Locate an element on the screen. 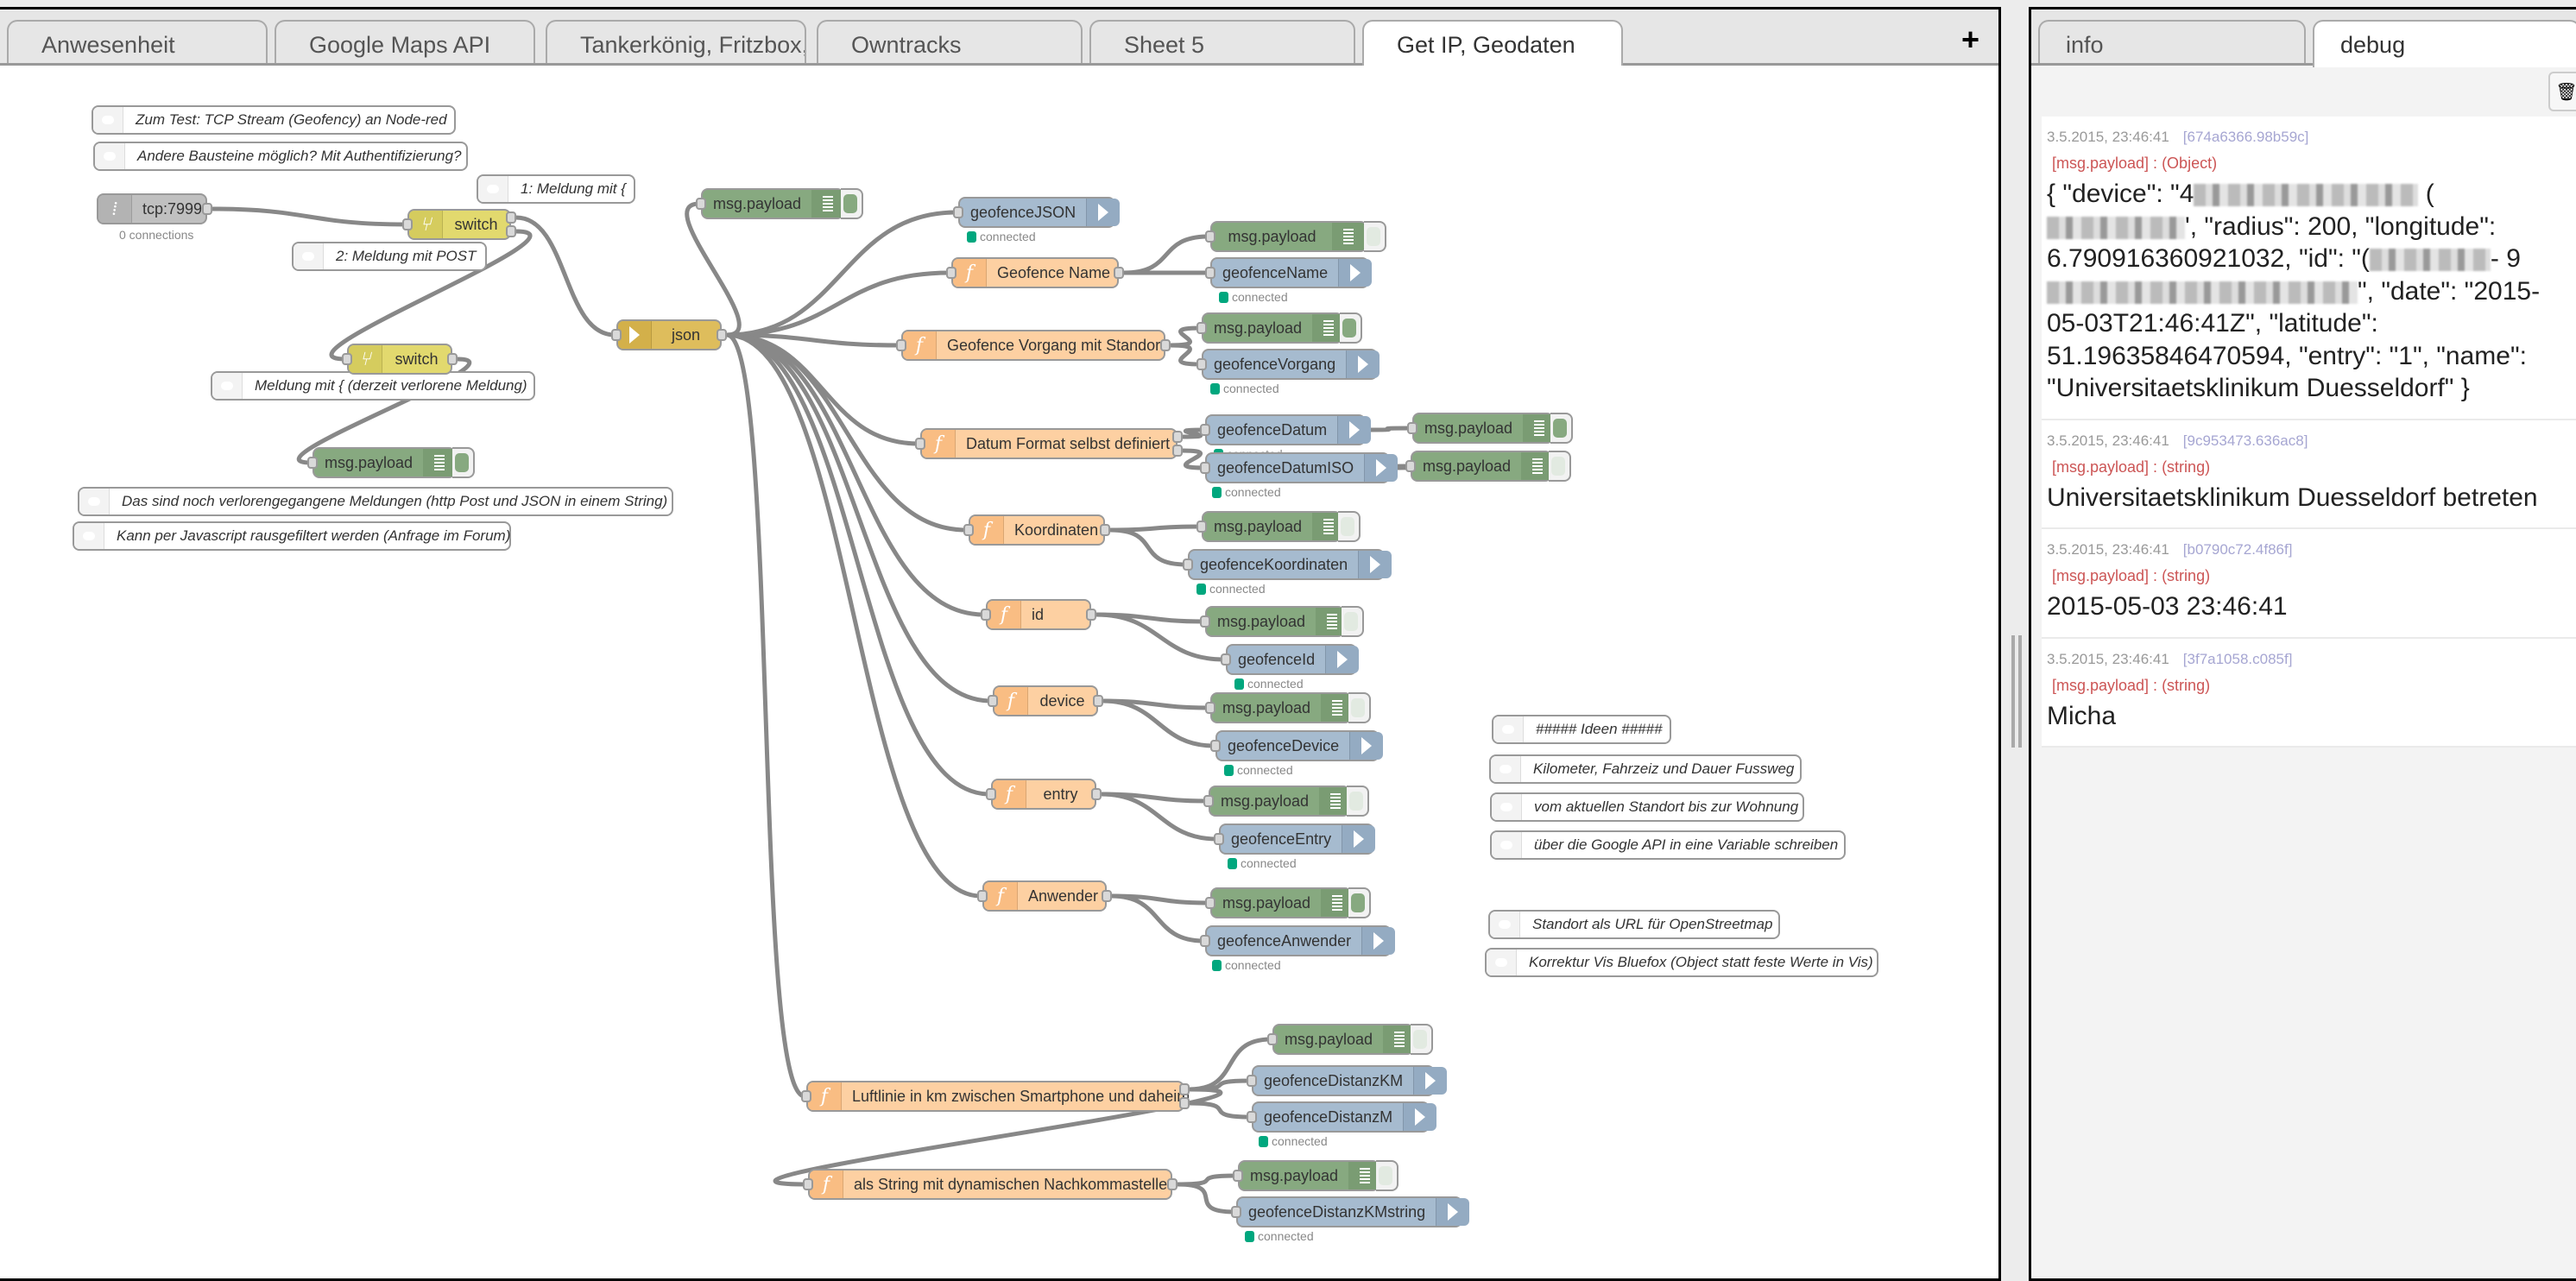  function-node: f entry is located at coordinates (1044, 794).